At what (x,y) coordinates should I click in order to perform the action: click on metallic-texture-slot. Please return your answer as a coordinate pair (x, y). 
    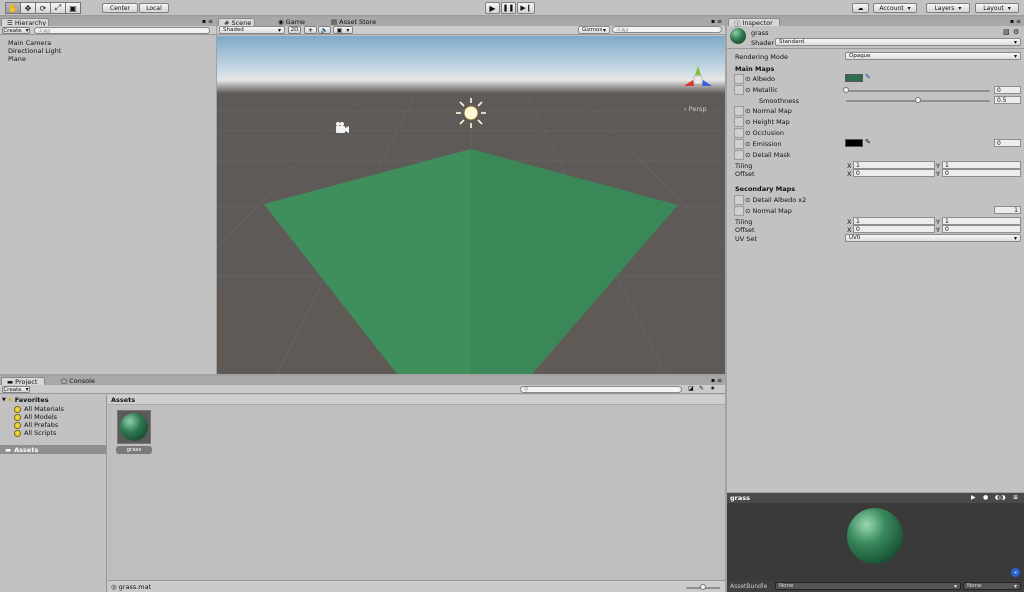
    Looking at the image, I should click on (739, 90).